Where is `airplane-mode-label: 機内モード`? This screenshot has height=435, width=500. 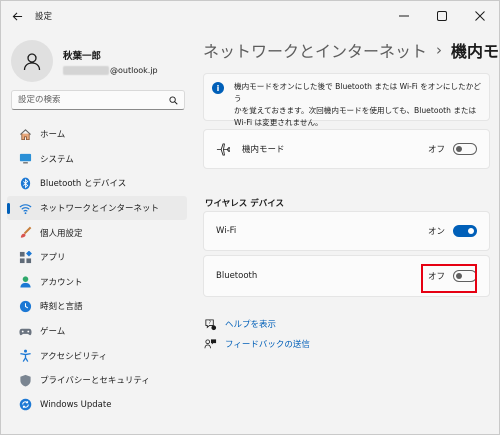 airplane-mode-label: 機内モード is located at coordinates (263, 150).